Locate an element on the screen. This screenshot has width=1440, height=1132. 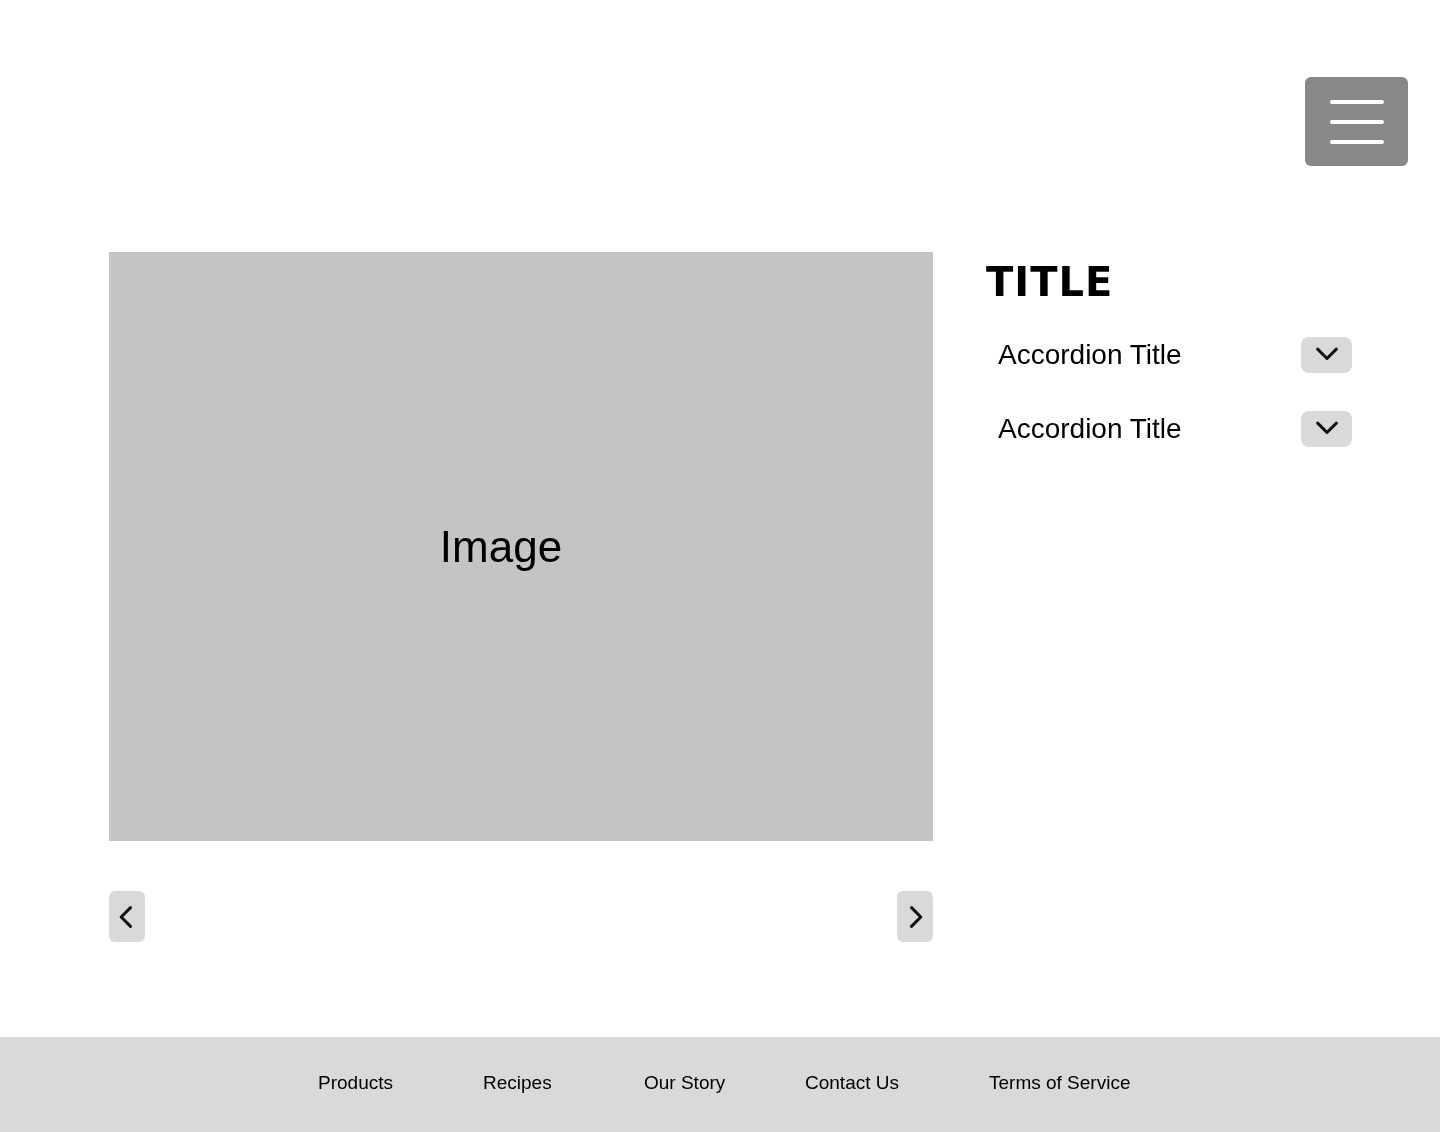
menu-button is located at coordinates (1356, 121).